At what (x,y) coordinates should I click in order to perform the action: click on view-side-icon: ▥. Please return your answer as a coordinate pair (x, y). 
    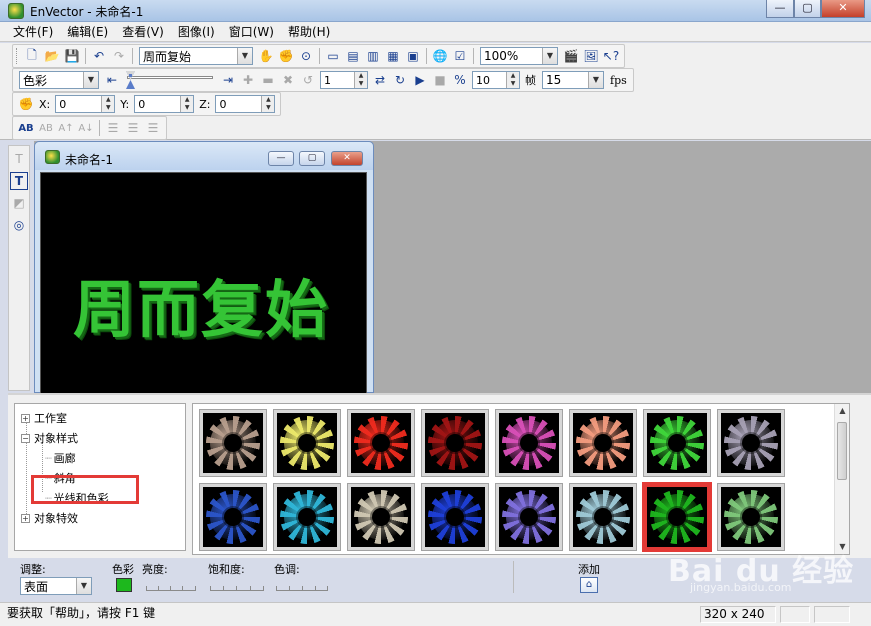
    Looking at the image, I should click on (373, 56).